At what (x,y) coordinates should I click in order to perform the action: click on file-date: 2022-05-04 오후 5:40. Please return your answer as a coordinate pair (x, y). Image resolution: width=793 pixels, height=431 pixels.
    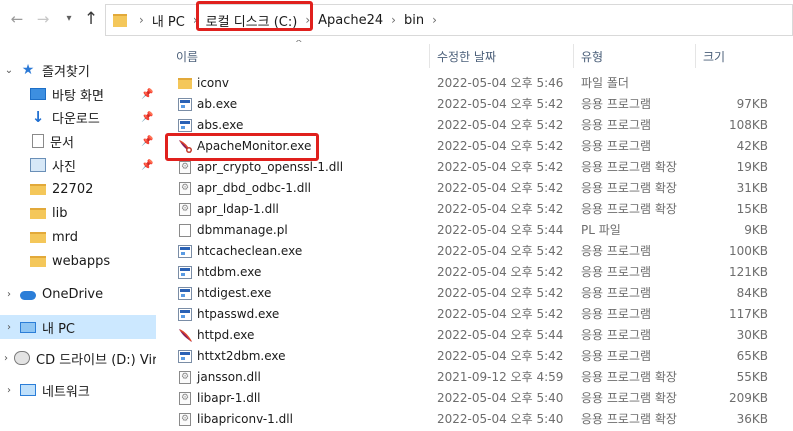
    Looking at the image, I should click on (500, 398).